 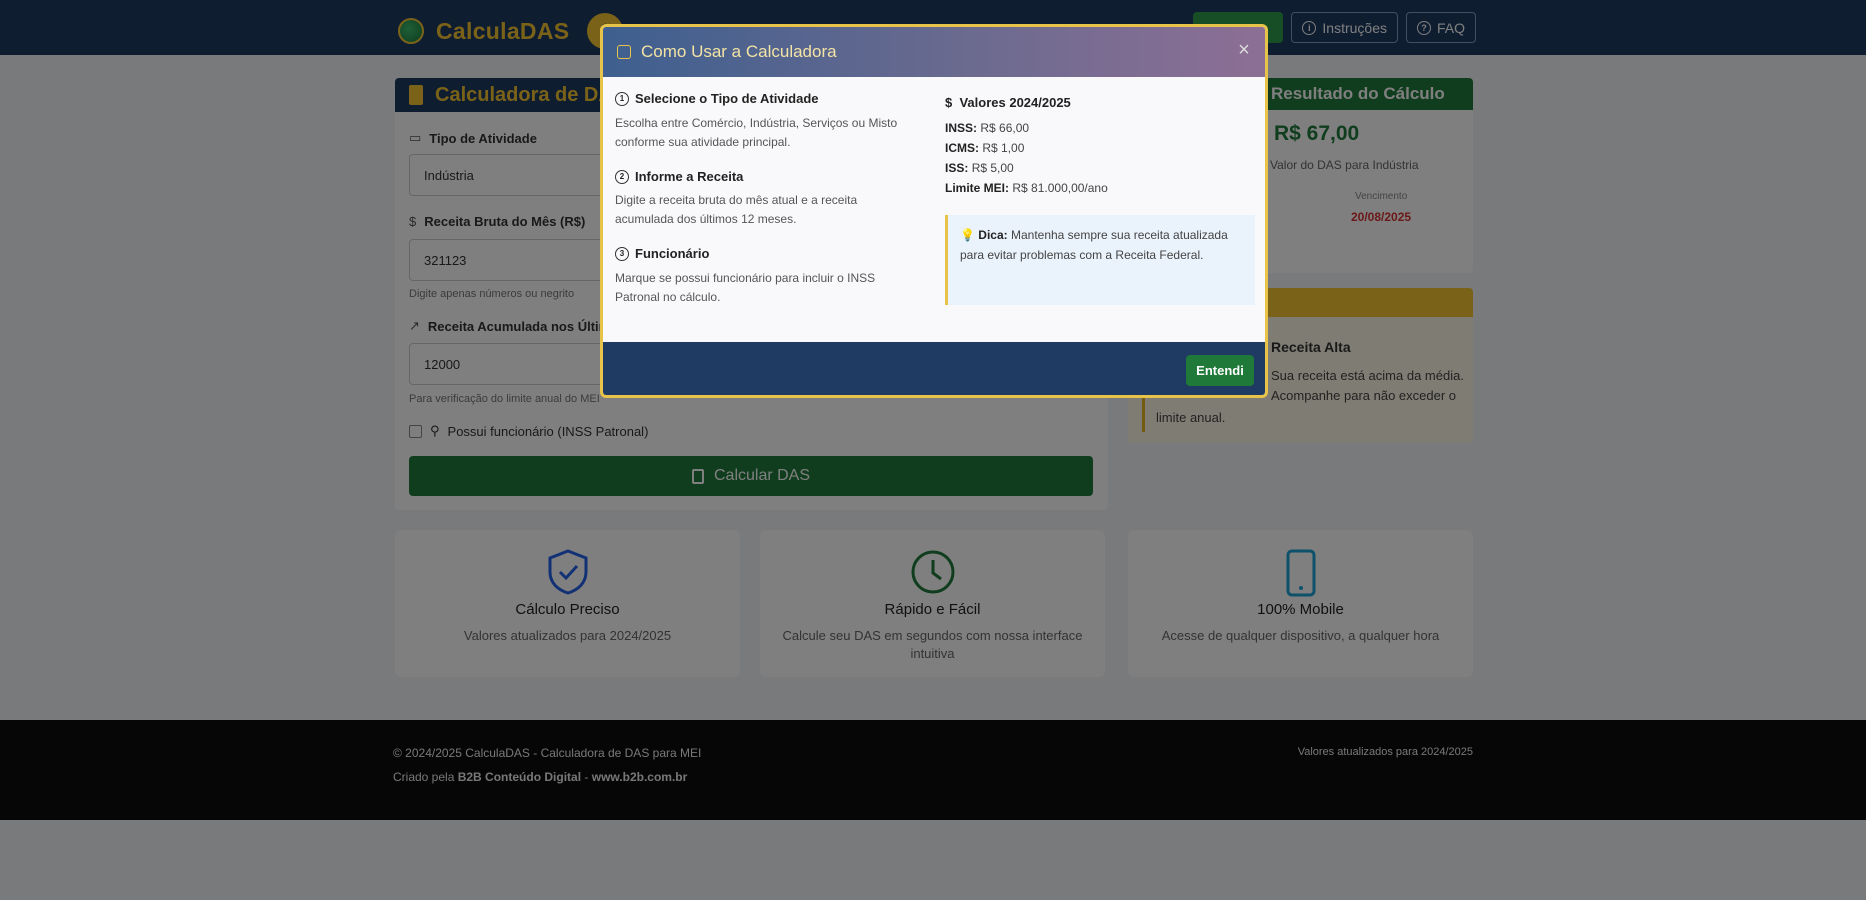 What do you see at coordinates (727, 98) in the screenshot?
I see `step-1-title-text: Selecione o Tipo de Atividade` at bounding box center [727, 98].